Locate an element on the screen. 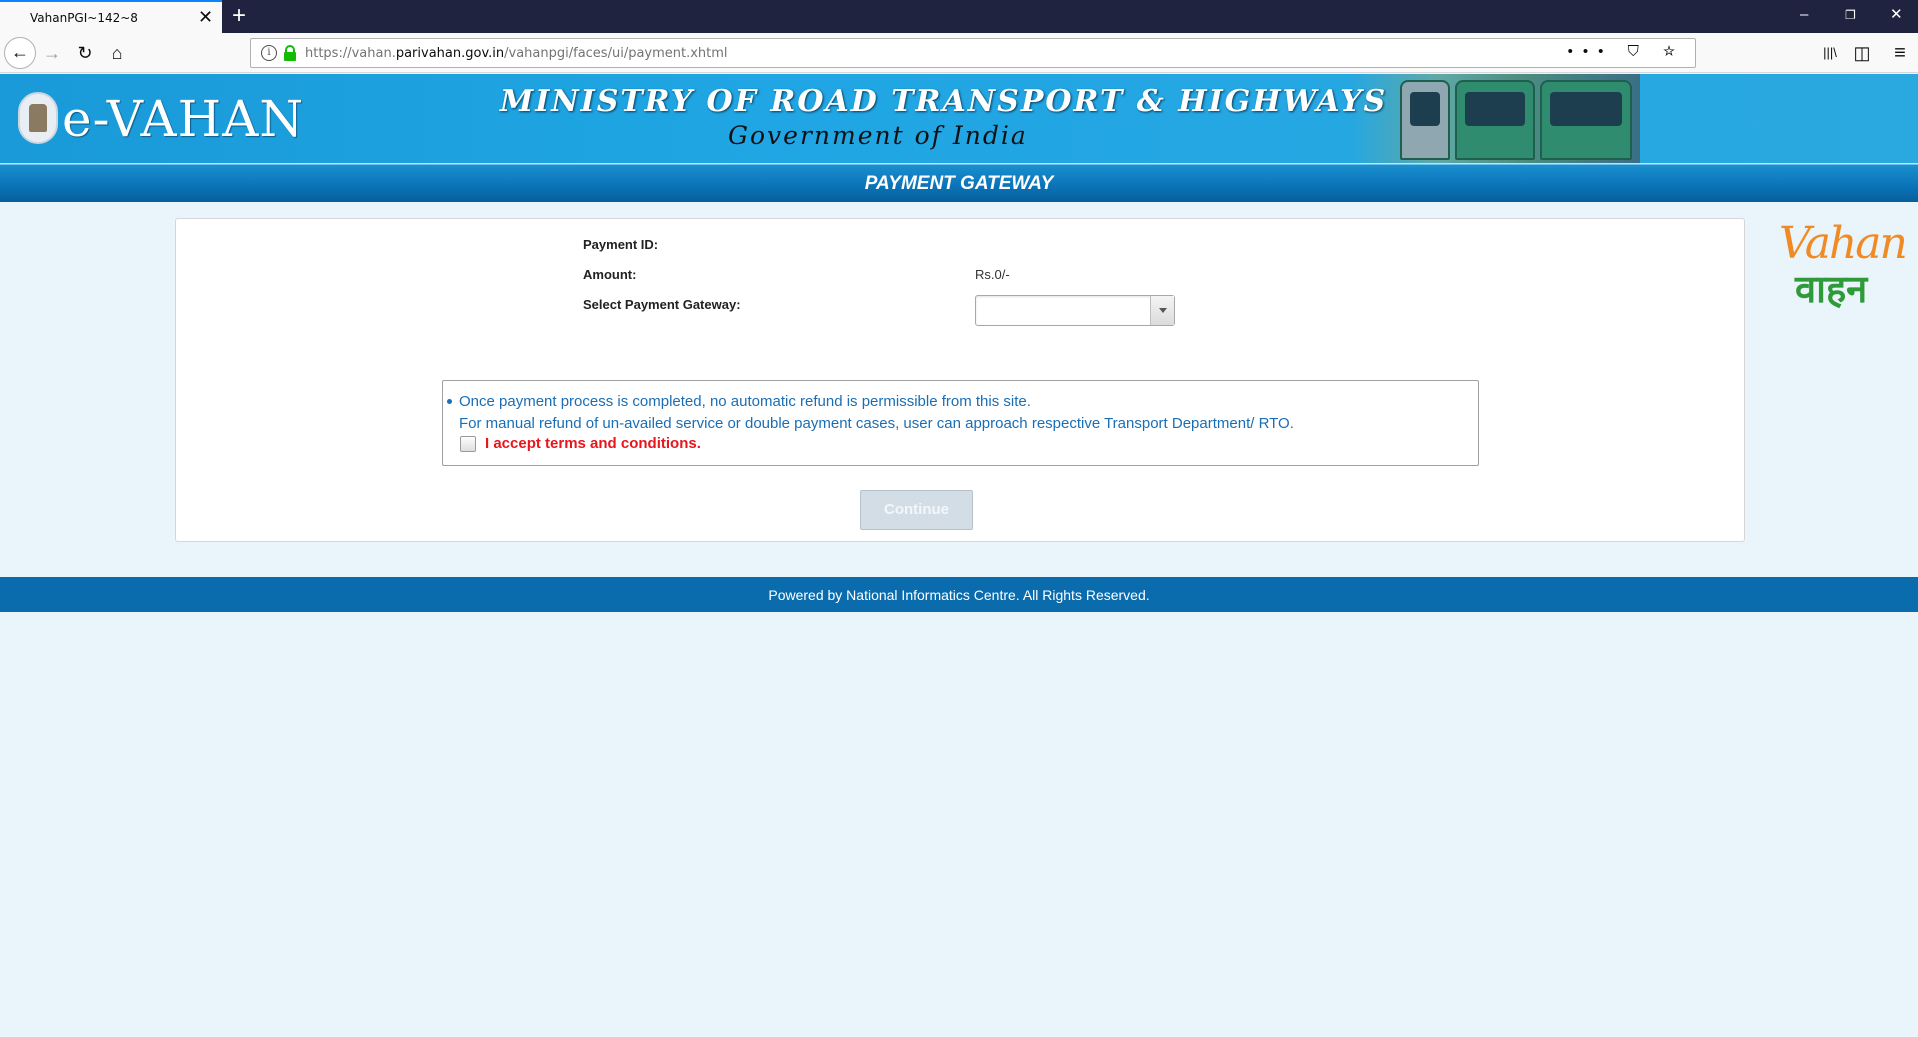  forward-icon: → is located at coordinates (52, 53).